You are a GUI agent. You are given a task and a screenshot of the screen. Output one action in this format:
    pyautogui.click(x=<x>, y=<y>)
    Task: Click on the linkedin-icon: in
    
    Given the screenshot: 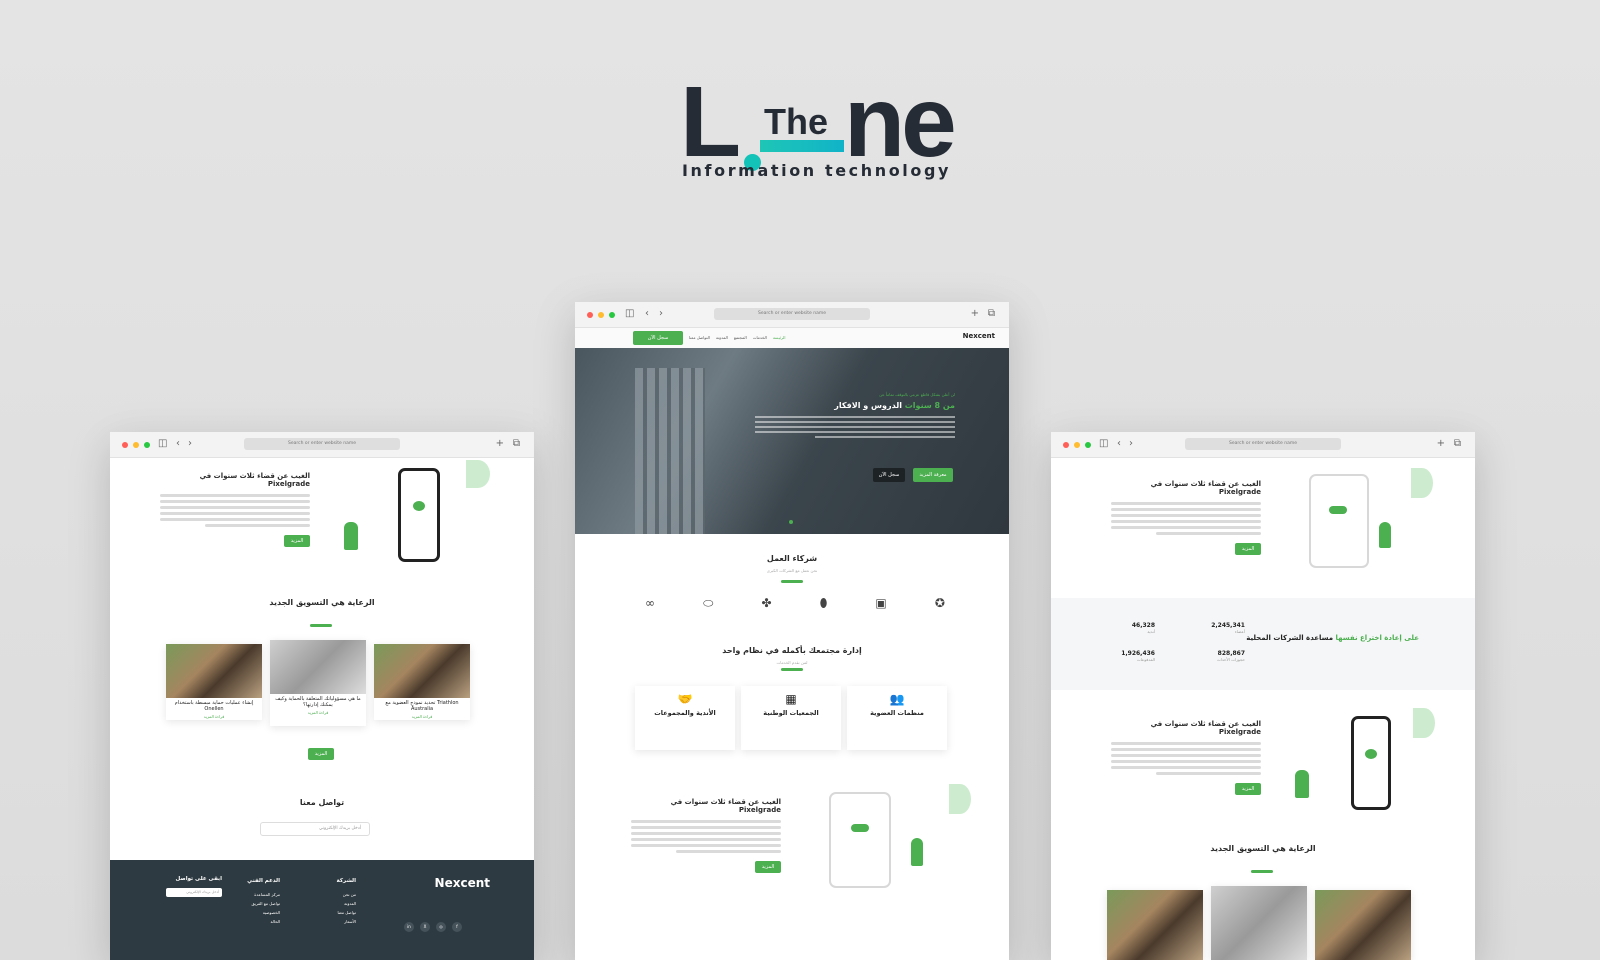 What is the action you would take?
    pyautogui.click(x=409, y=927)
    